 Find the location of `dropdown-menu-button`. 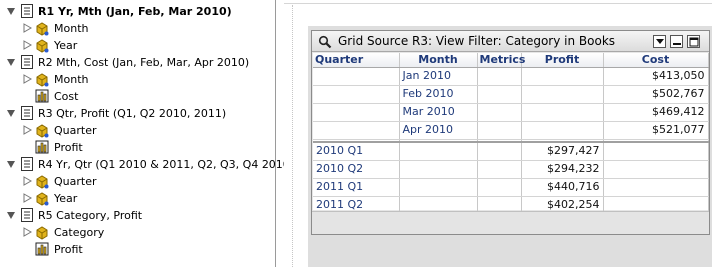

dropdown-menu-button is located at coordinates (659, 41).